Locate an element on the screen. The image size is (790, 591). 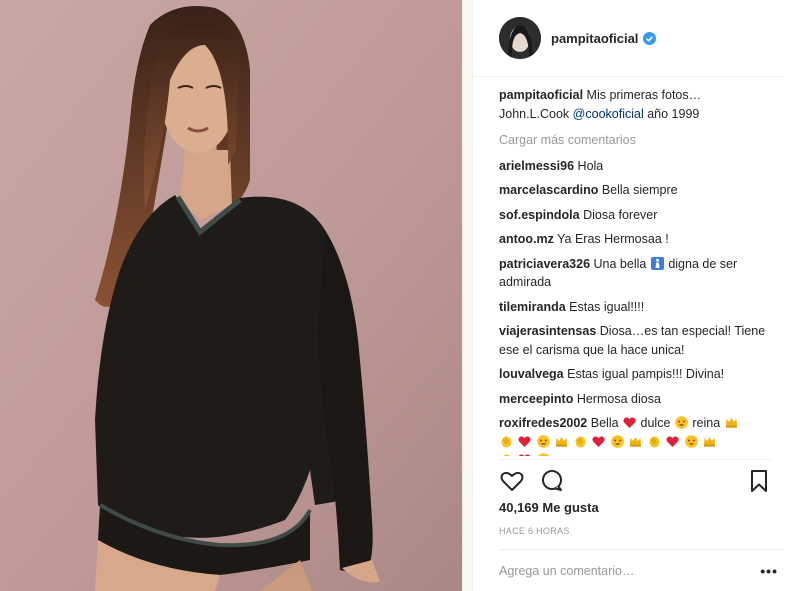
comment-text: dulce is located at coordinates (655, 423).